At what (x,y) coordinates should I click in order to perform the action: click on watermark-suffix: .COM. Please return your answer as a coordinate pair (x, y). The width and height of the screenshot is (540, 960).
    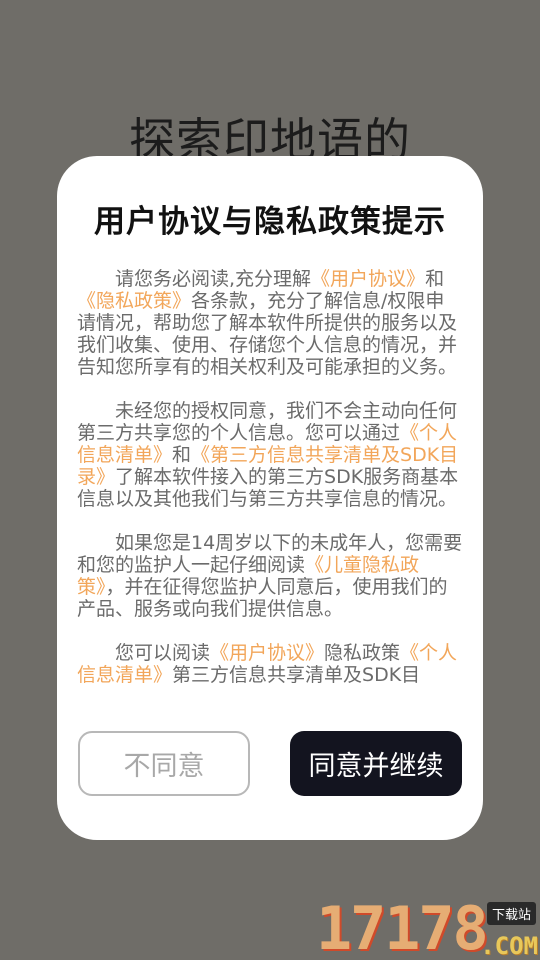
    Looking at the image, I should click on (509, 946).